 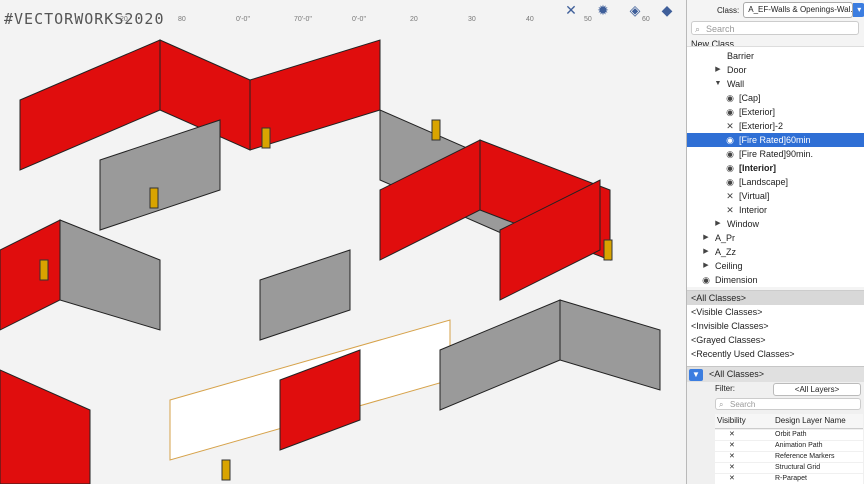 I want to click on layer-row: ✕ Reference Markers, so click(x=789, y=457).